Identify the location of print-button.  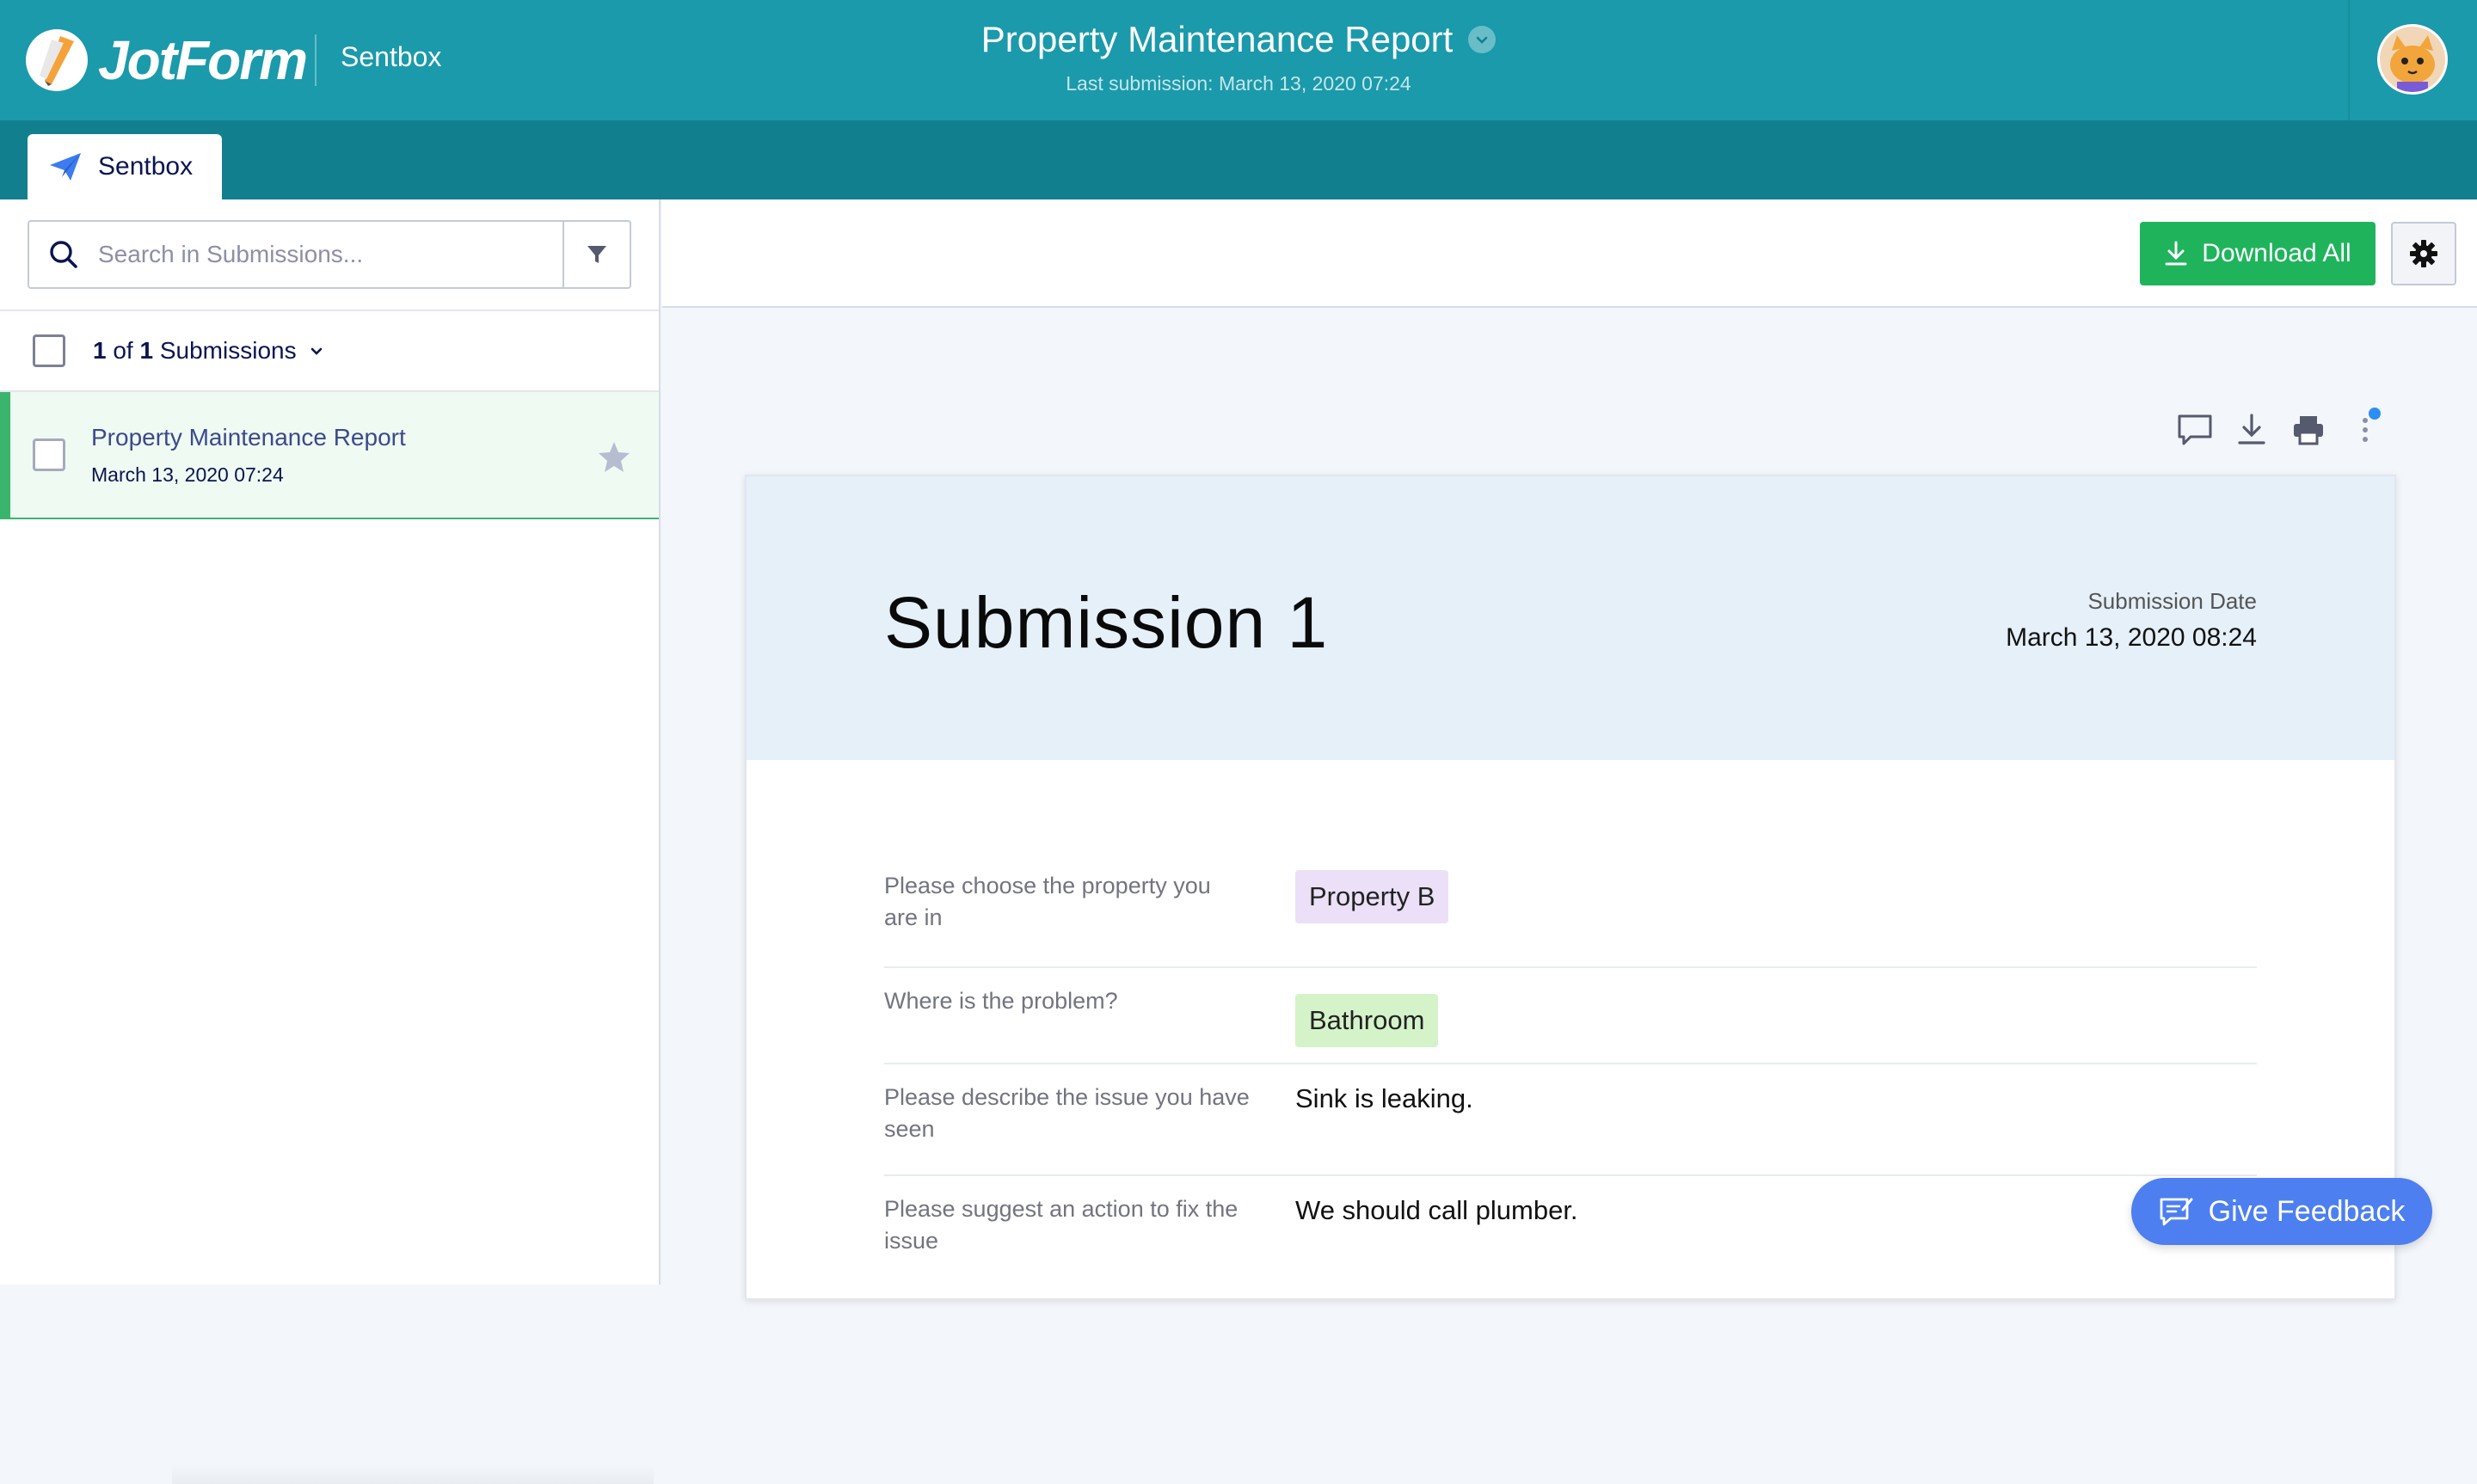
(2308, 430).